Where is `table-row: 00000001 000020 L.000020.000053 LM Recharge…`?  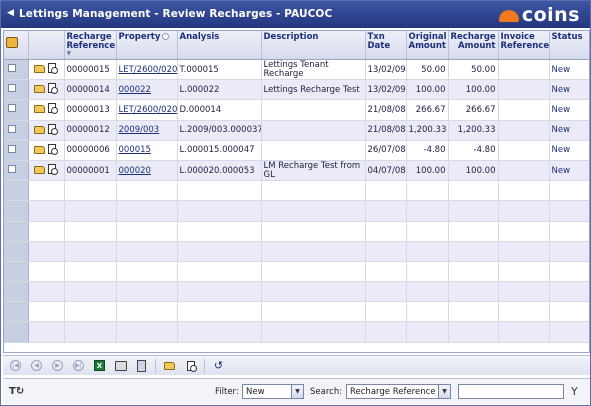 table-row: 00000001 000020 L.000020.000053 LM Recharge… is located at coordinates (296, 171).